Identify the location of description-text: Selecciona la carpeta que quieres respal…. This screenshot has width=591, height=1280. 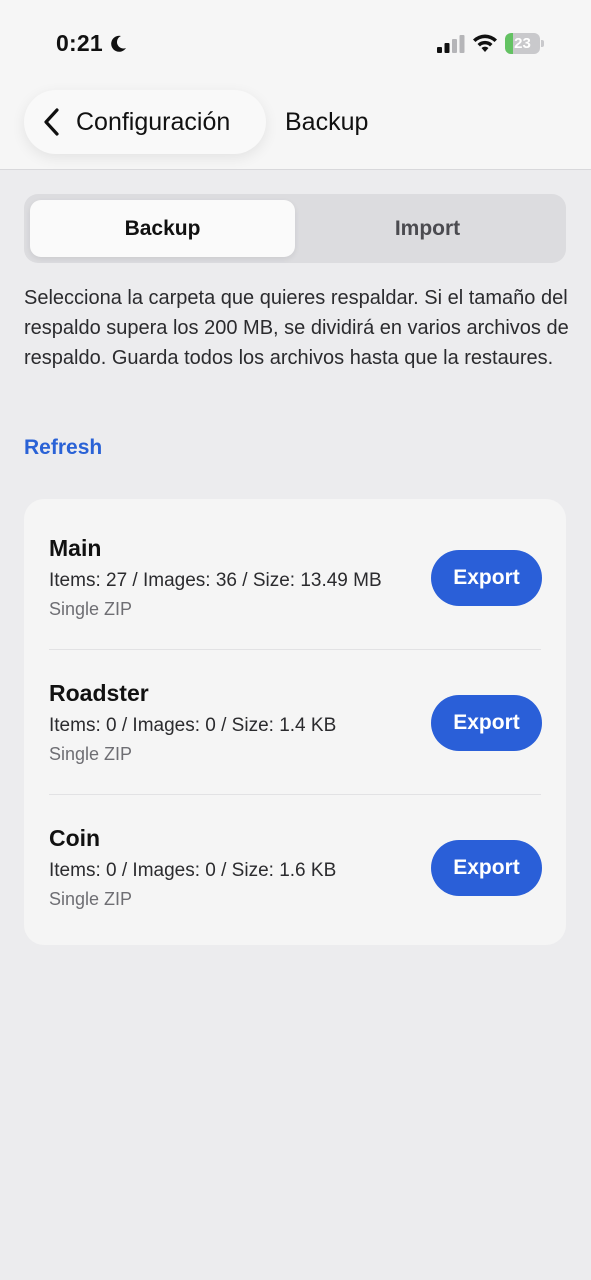
(296, 328).